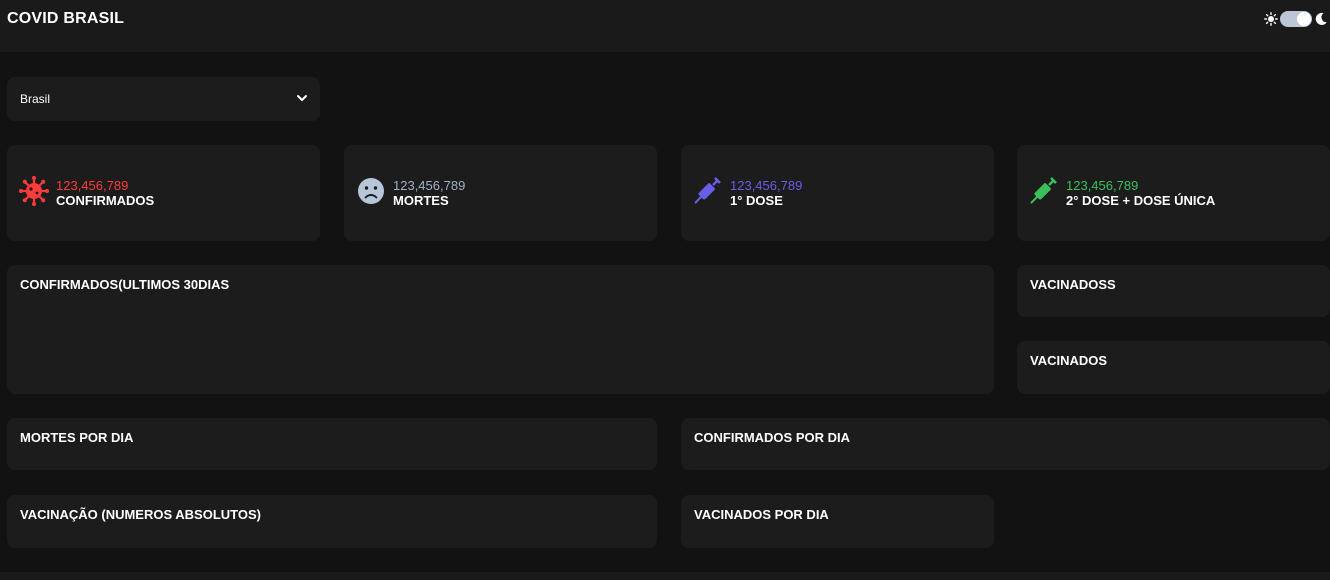 This screenshot has width=1330, height=580. I want to click on stat-card-deaths: 123,456,789 MORTES, so click(500, 193).